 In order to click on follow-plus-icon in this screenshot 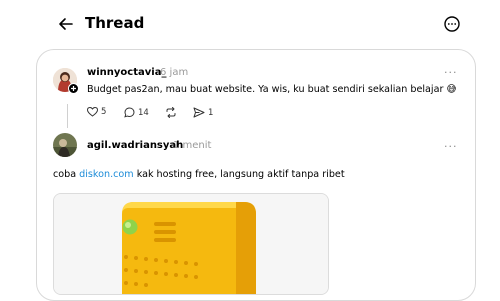, I will do `click(73, 88)`.